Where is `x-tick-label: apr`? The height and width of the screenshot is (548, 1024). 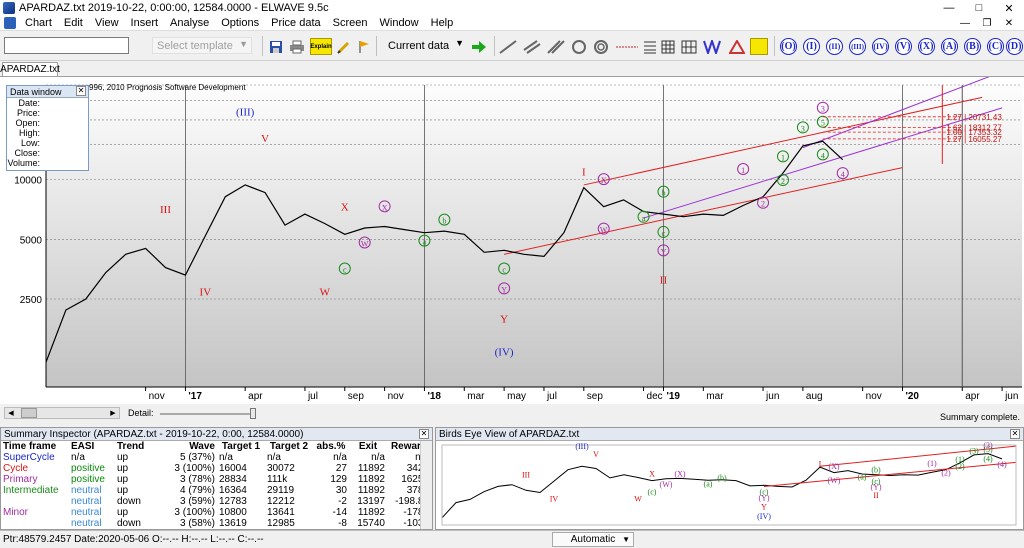
x-tick-label: apr is located at coordinates (972, 396).